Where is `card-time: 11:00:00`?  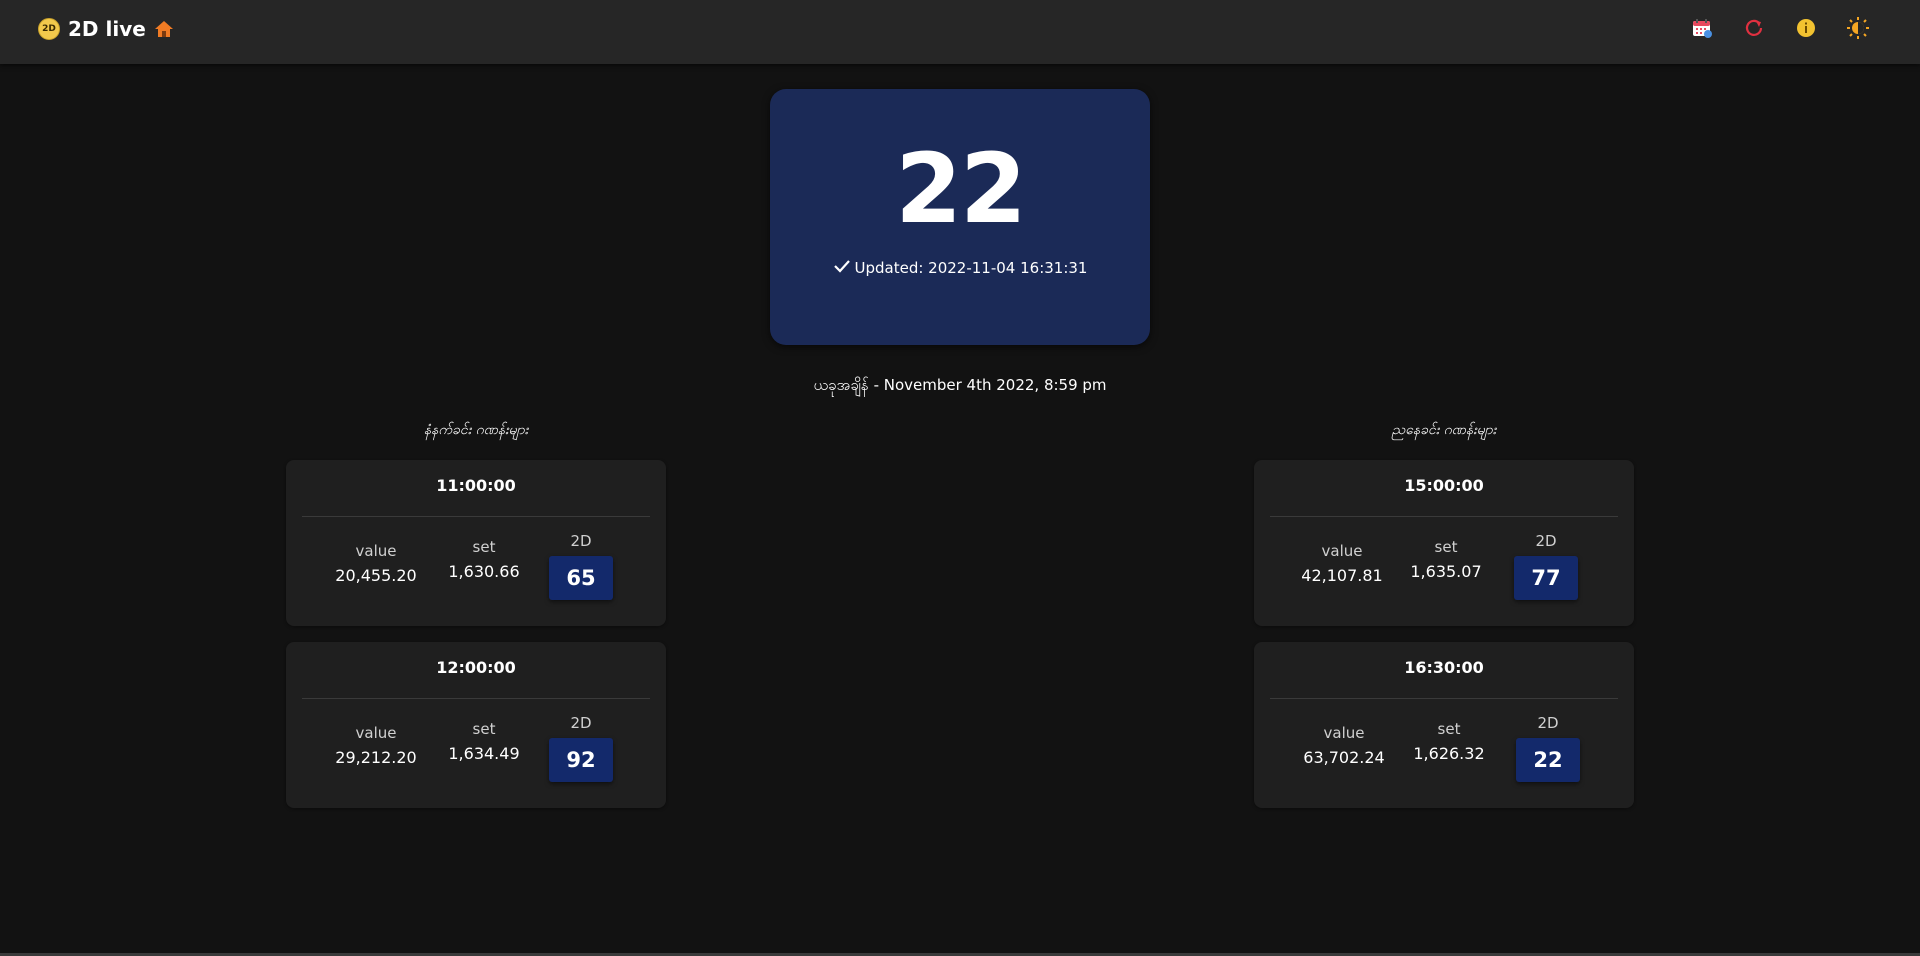 card-time: 11:00:00 is located at coordinates (476, 485).